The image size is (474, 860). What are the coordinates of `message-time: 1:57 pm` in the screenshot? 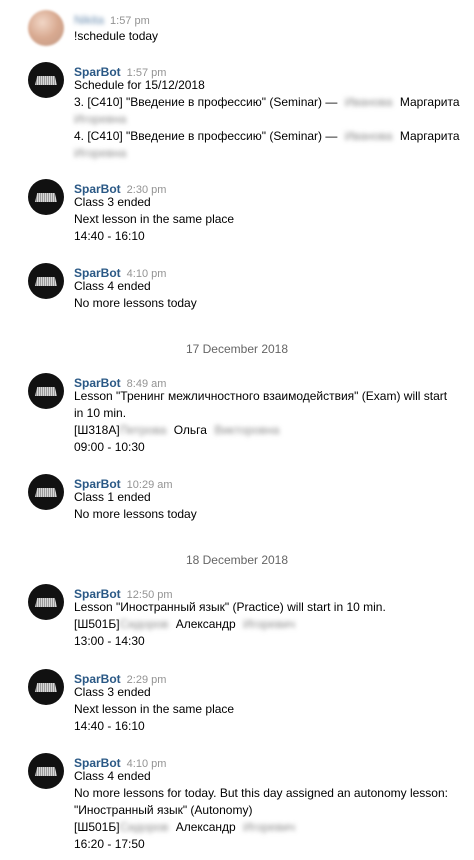 It's located at (130, 21).